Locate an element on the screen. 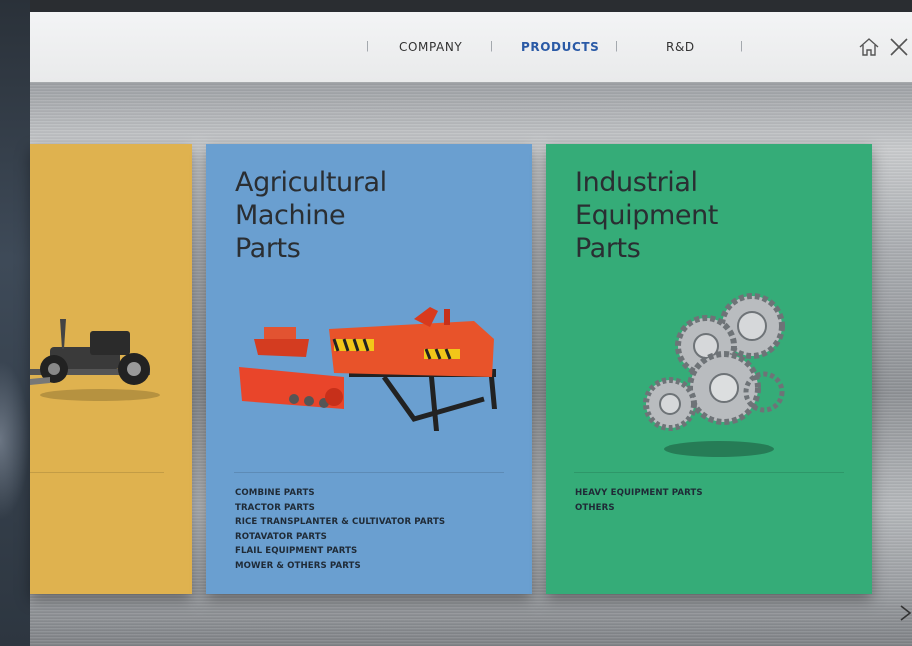 The height and width of the screenshot is (646, 912). card-title-line: Agricultural is located at coordinates (311, 182).